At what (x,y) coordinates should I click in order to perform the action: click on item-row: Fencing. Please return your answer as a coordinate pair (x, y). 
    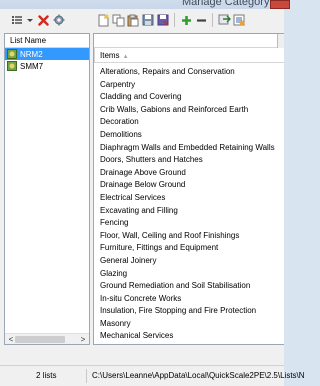
    Looking at the image, I should click on (189, 223).